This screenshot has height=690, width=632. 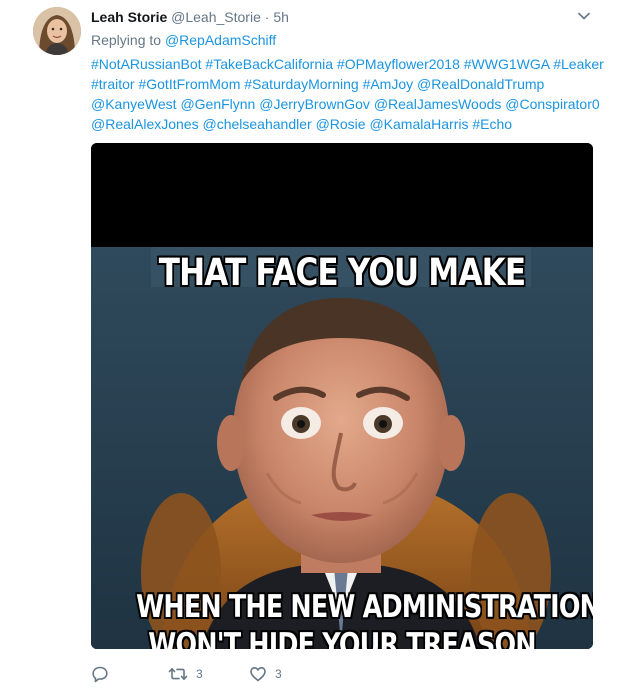 I want to click on mention-link: @chelseahandler, so click(x=257, y=124).